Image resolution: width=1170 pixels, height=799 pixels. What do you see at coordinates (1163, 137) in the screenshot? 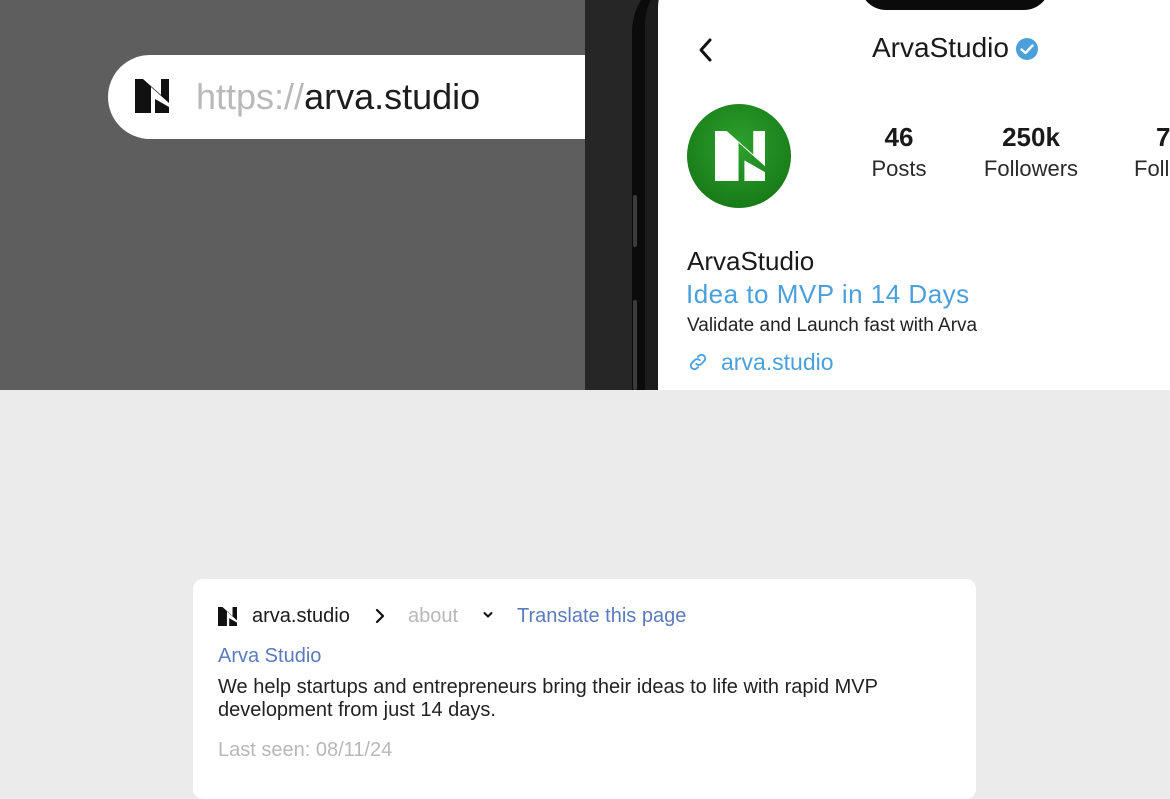
I see `stat-value: 7` at bounding box center [1163, 137].